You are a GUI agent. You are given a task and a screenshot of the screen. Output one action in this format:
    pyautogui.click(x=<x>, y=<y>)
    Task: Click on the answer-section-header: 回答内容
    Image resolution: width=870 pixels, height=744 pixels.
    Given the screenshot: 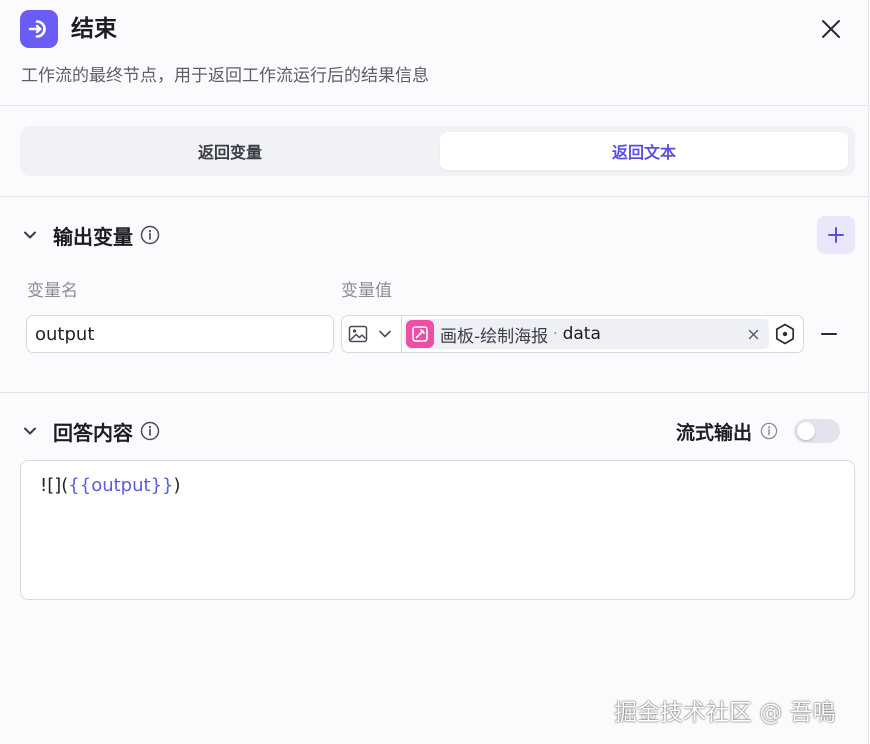 What is the action you would take?
    pyautogui.click(x=90, y=431)
    